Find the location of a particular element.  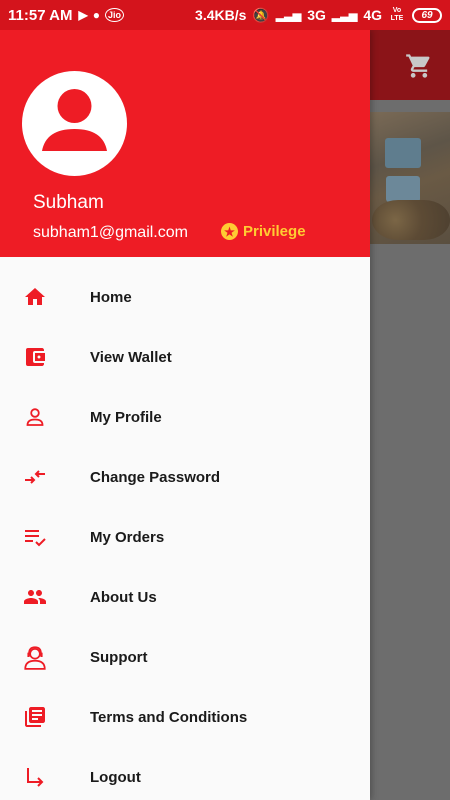

menu-item-home: Home is located at coordinates (185, 297).